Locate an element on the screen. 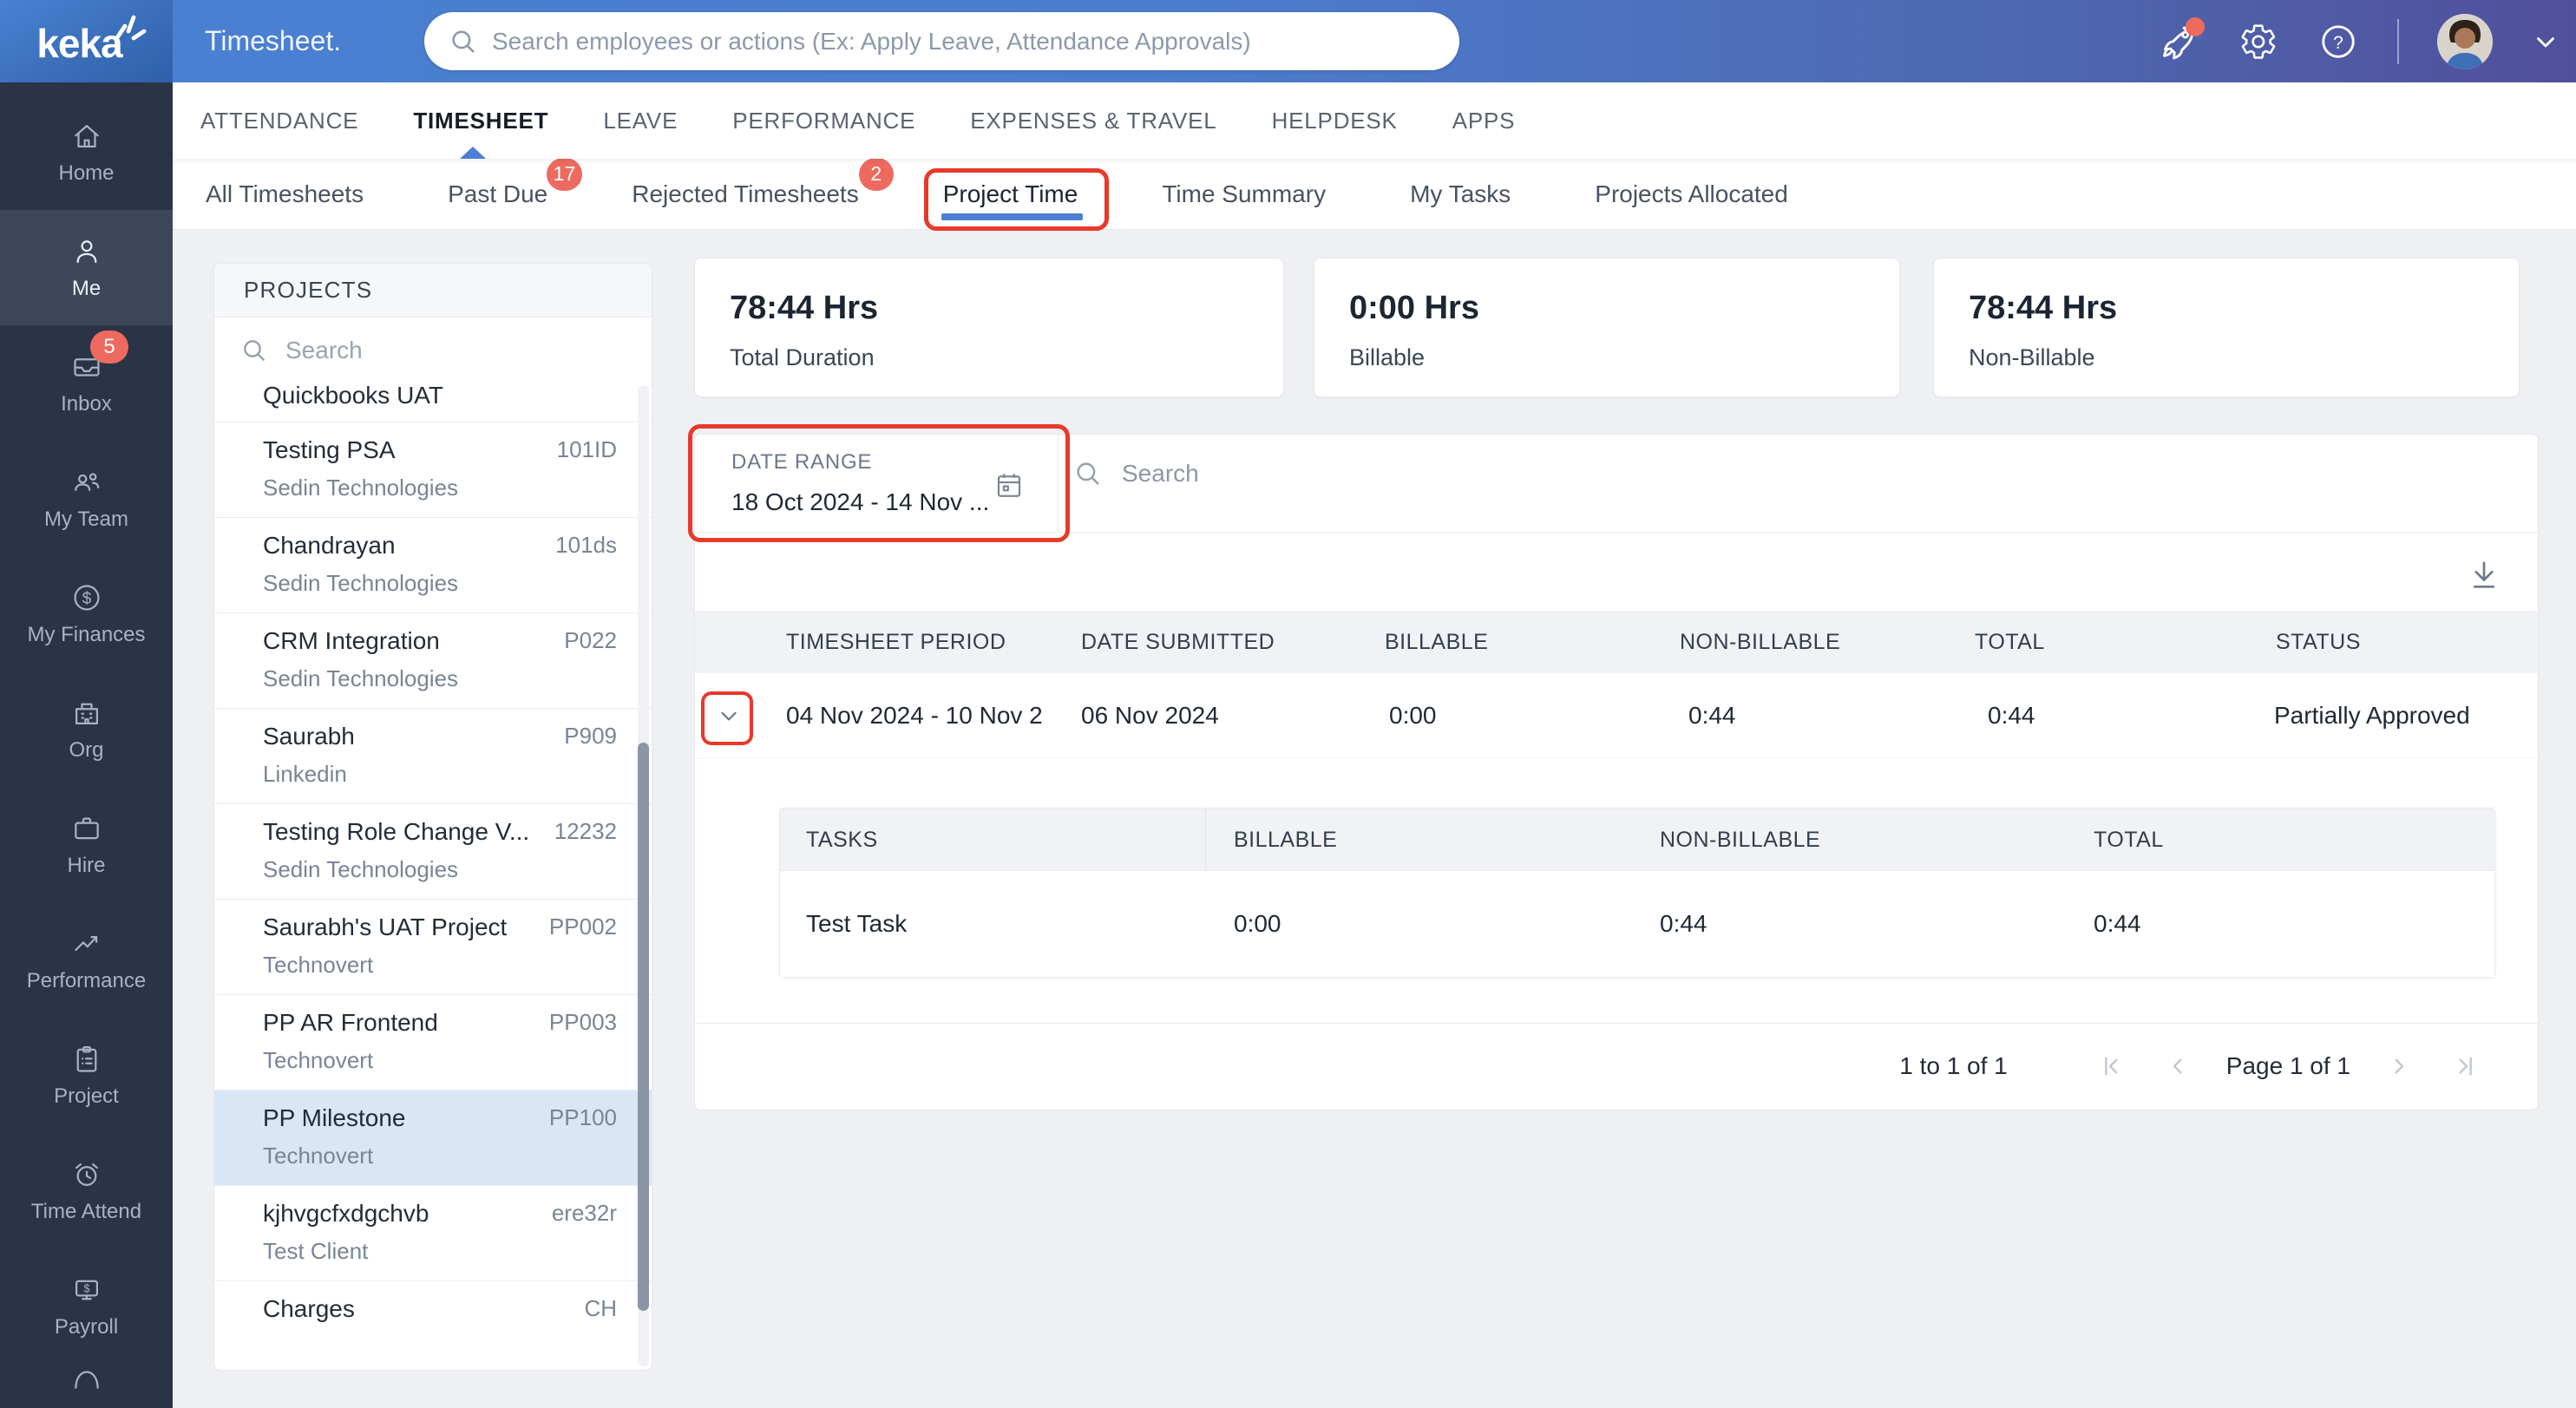  global-search is located at coordinates (941, 41).